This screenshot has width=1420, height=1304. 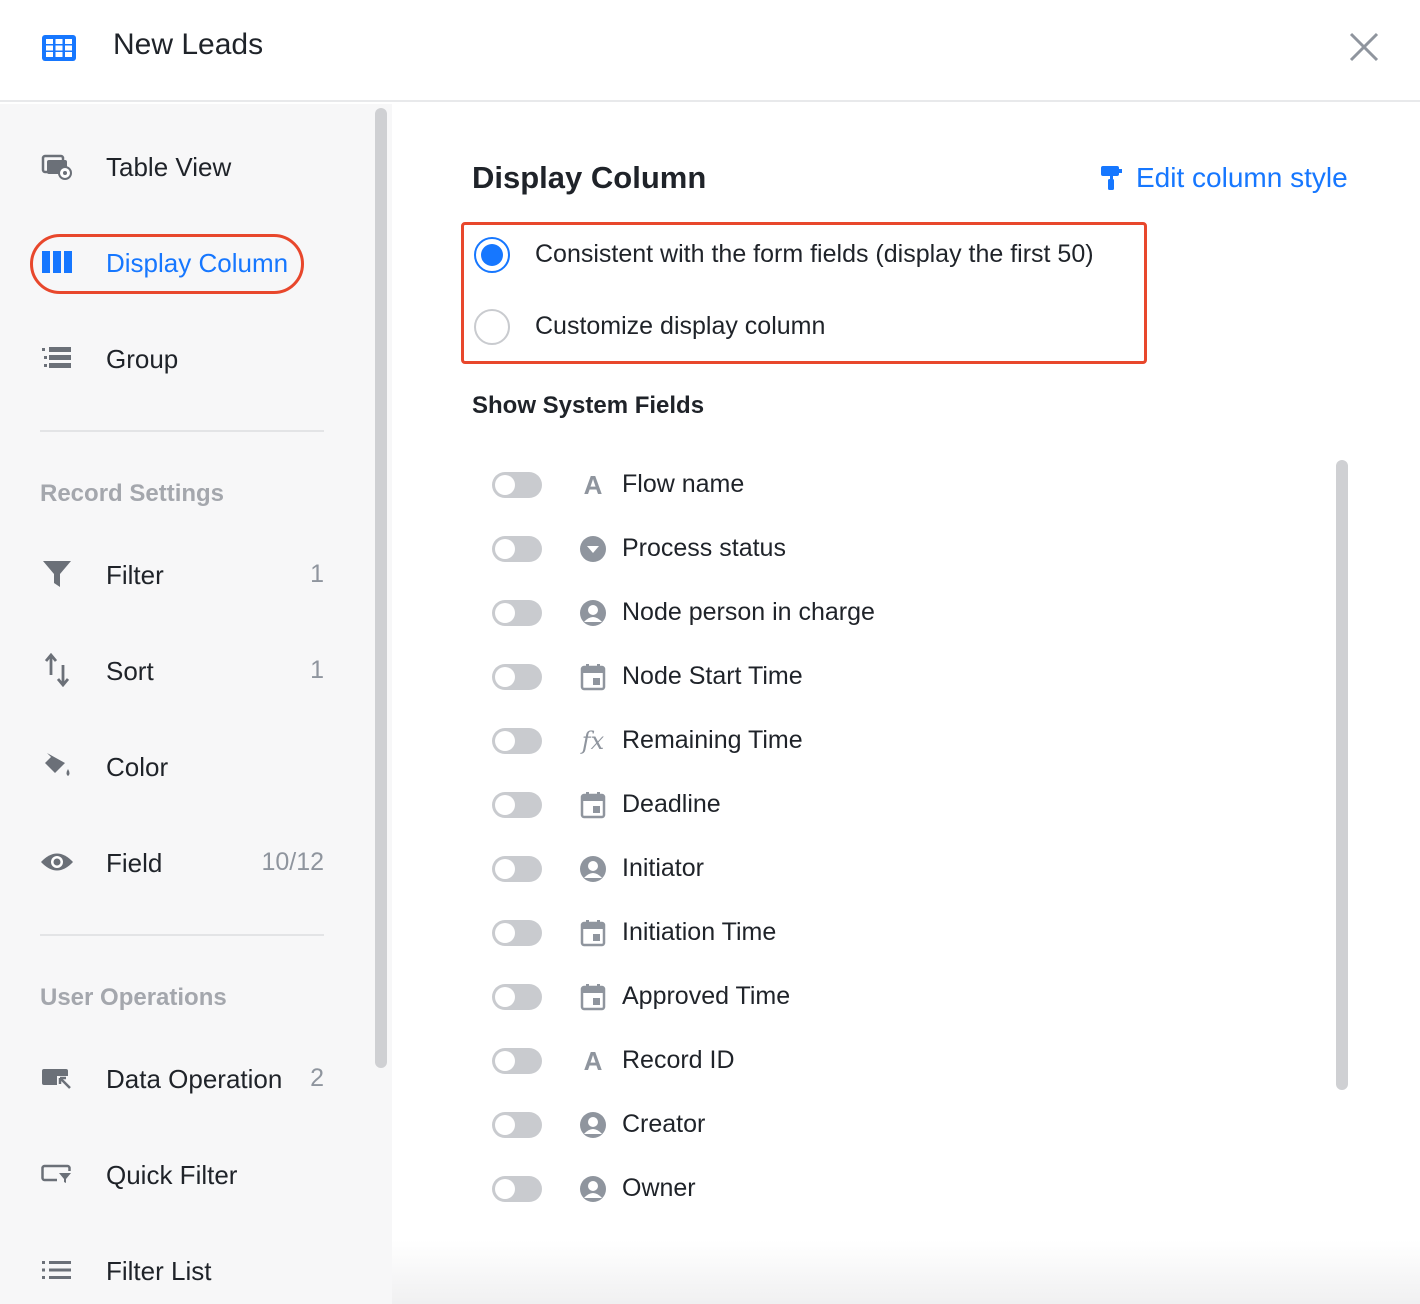 What do you see at coordinates (57, 862) in the screenshot?
I see `eye-icon` at bounding box center [57, 862].